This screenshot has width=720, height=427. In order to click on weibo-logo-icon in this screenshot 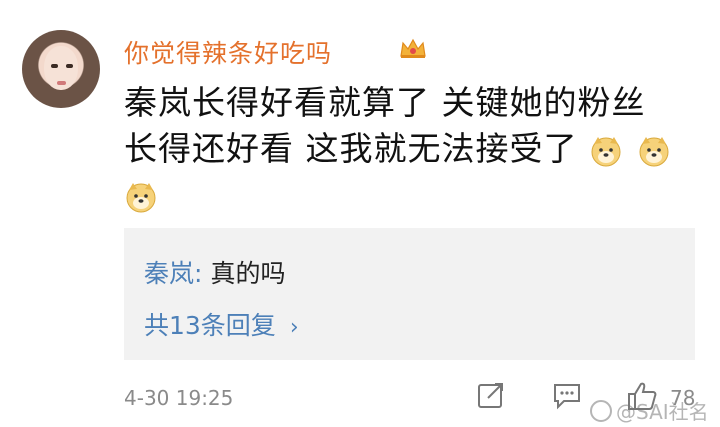, I will do `click(601, 411)`.